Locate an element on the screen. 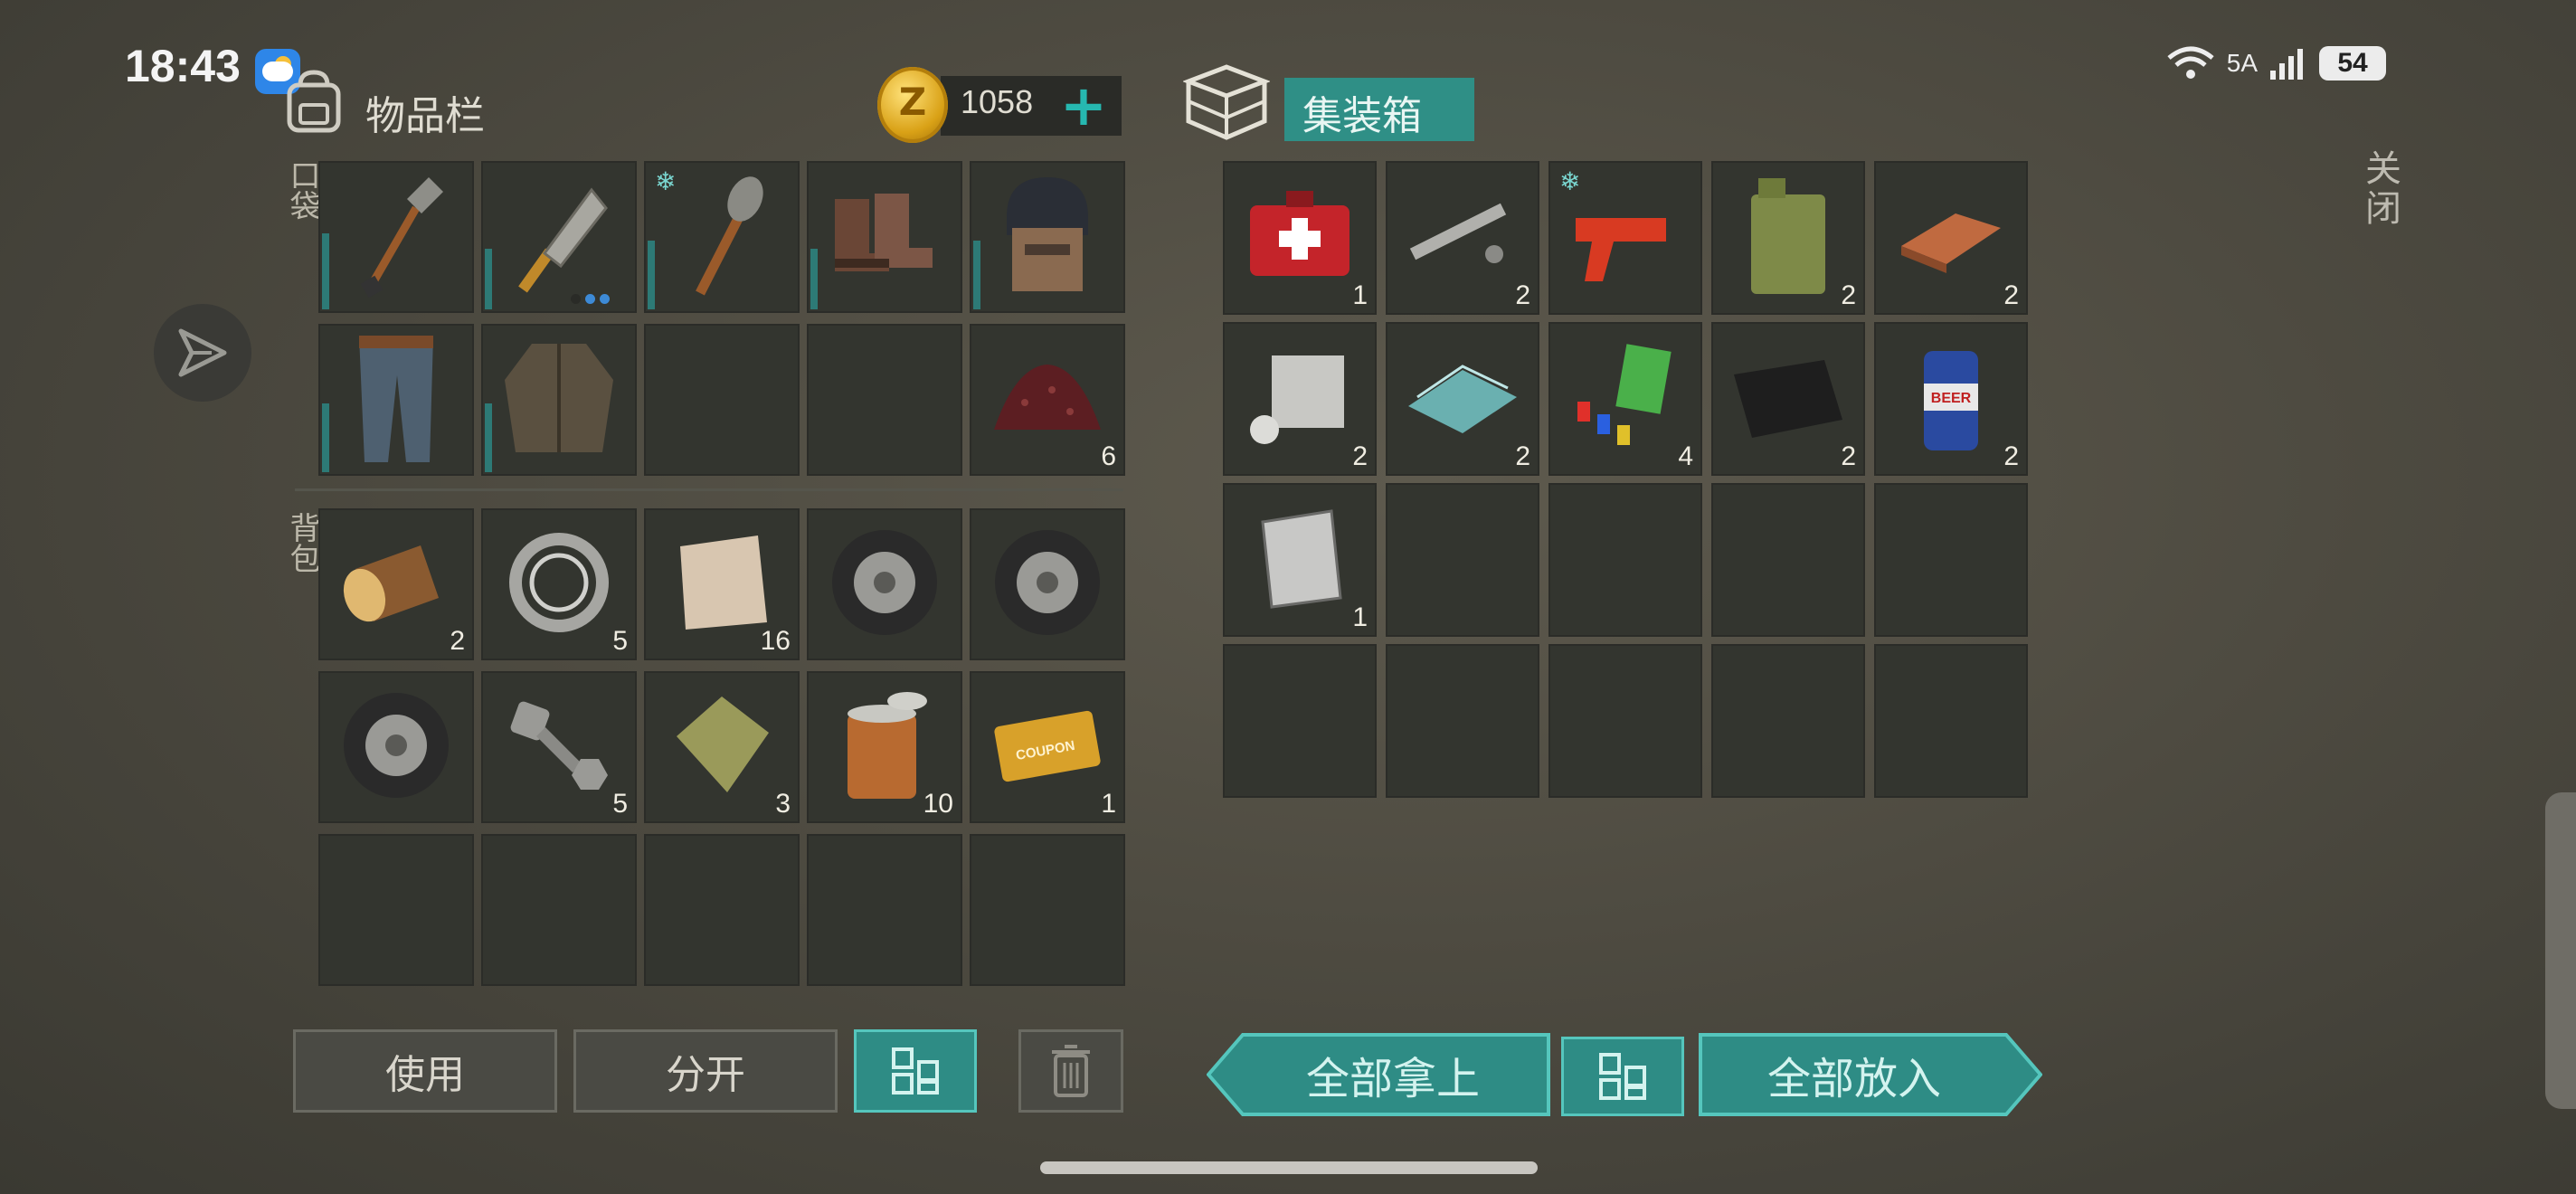 The width and height of the screenshot is (2576, 1194). flare-gun-icon is located at coordinates (1626, 238).